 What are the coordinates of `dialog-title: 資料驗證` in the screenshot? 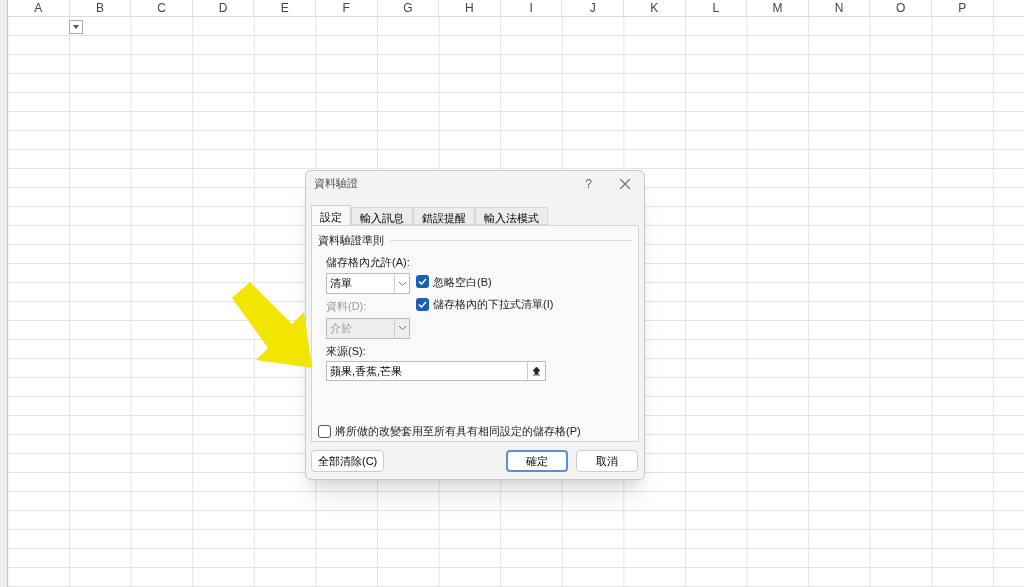 It's located at (336, 184).